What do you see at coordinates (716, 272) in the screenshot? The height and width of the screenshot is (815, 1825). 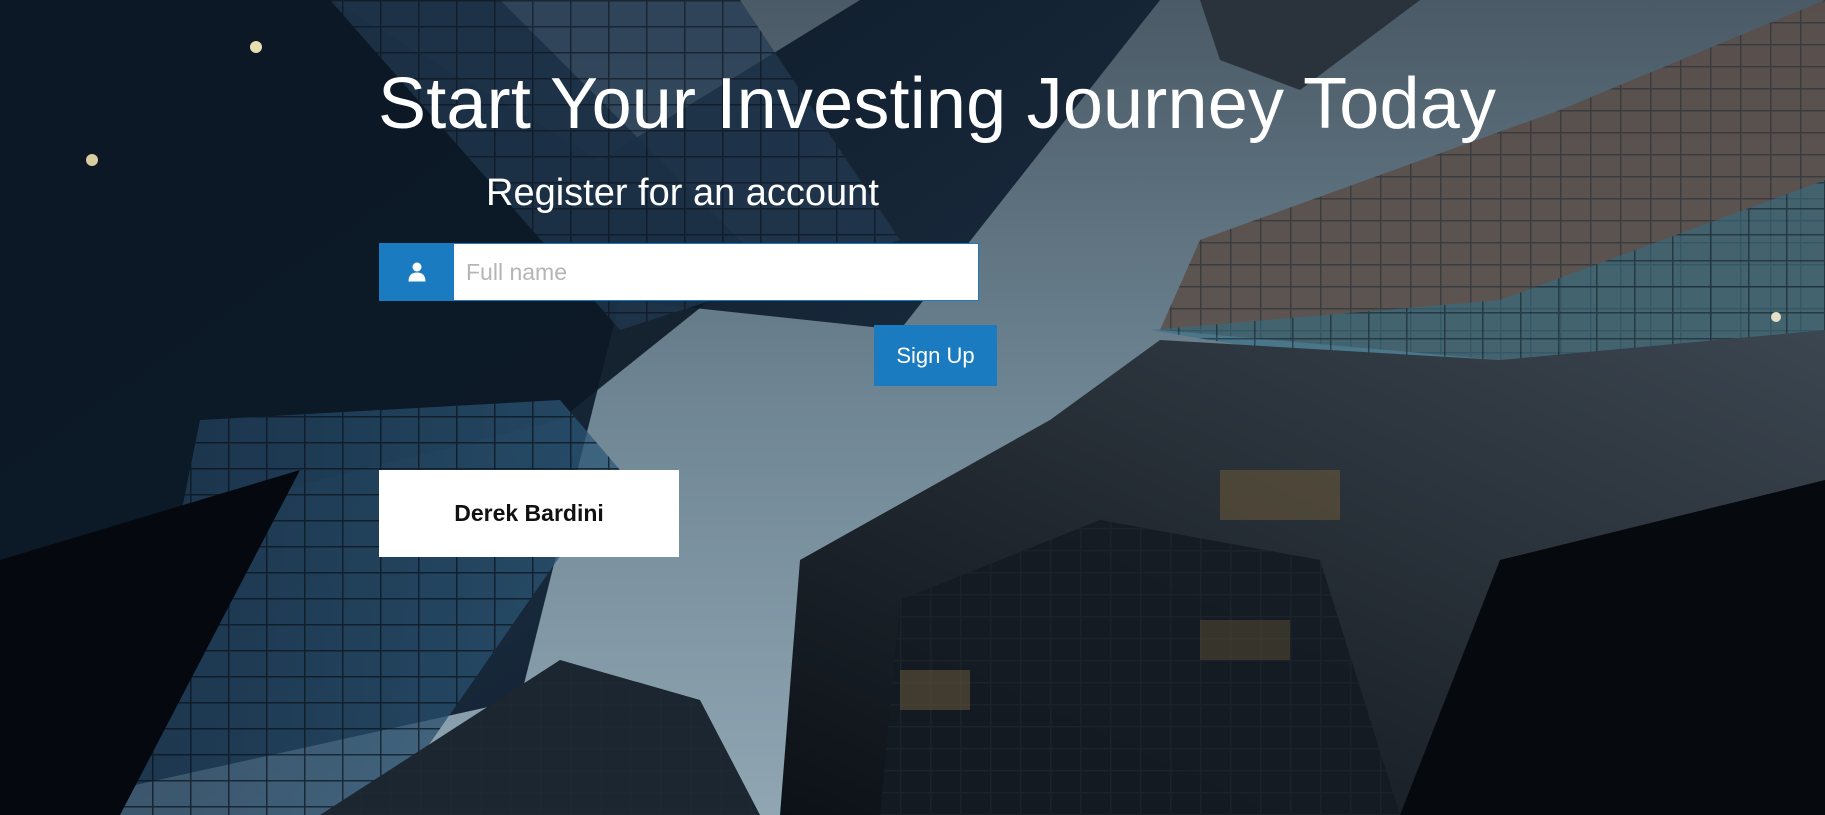 I see `full-name-input` at bounding box center [716, 272].